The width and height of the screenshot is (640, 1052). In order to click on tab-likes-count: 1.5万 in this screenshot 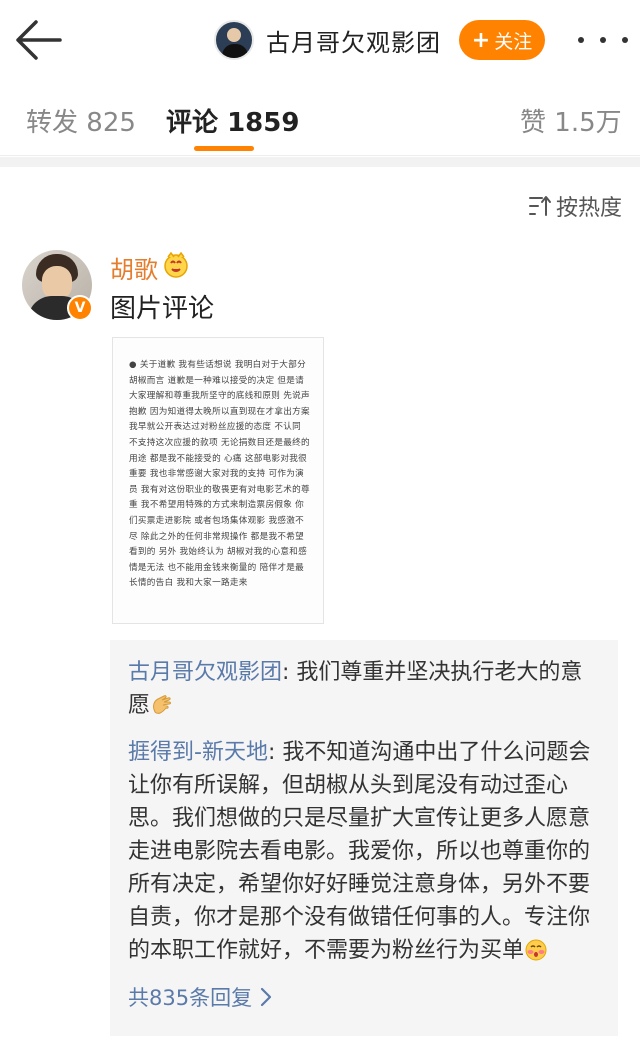, I will do `click(588, 123)`.